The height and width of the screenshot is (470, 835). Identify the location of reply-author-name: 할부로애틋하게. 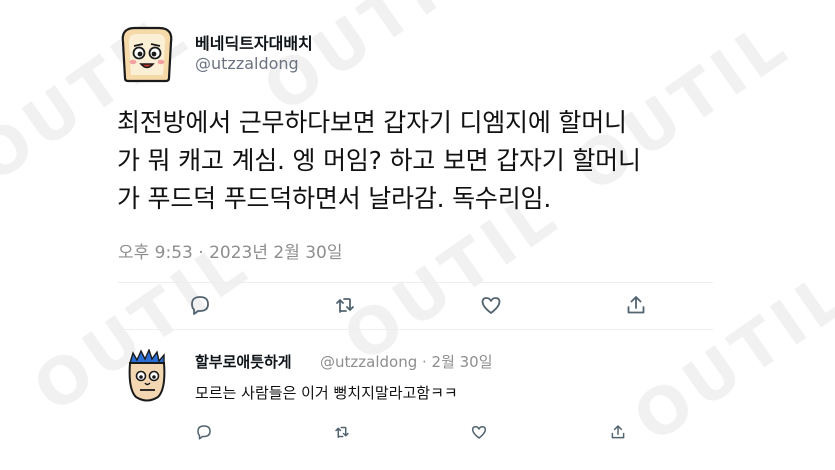
(243, 361).